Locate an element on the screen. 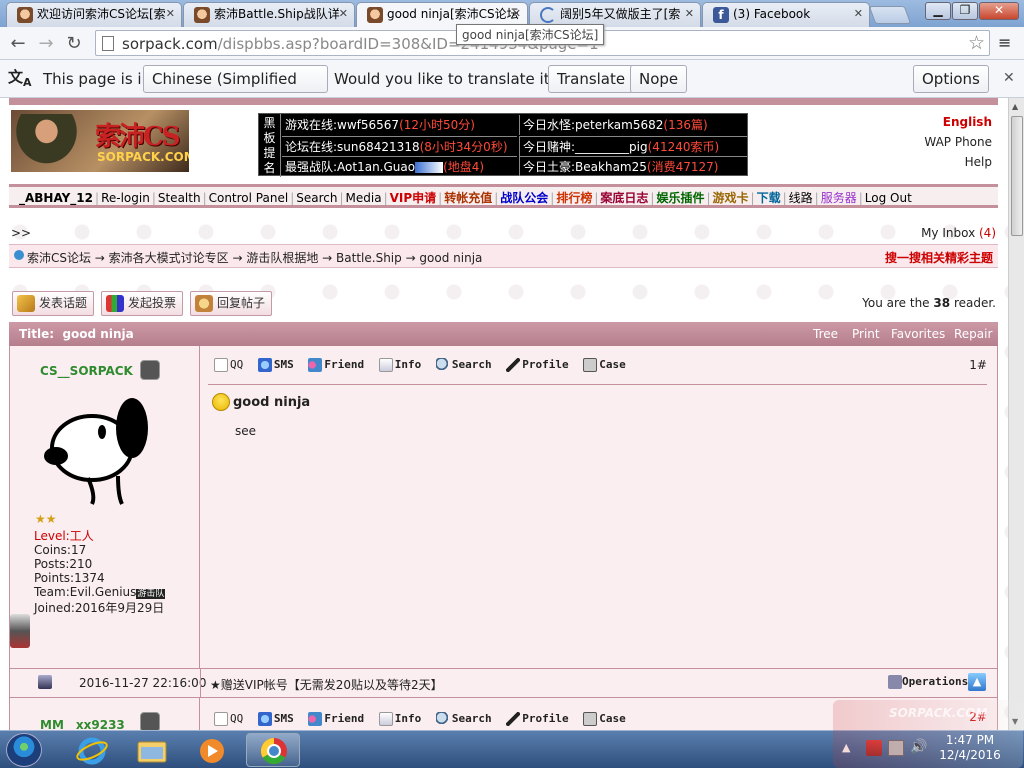  new-tab-button is located at coordinates (890, 15).